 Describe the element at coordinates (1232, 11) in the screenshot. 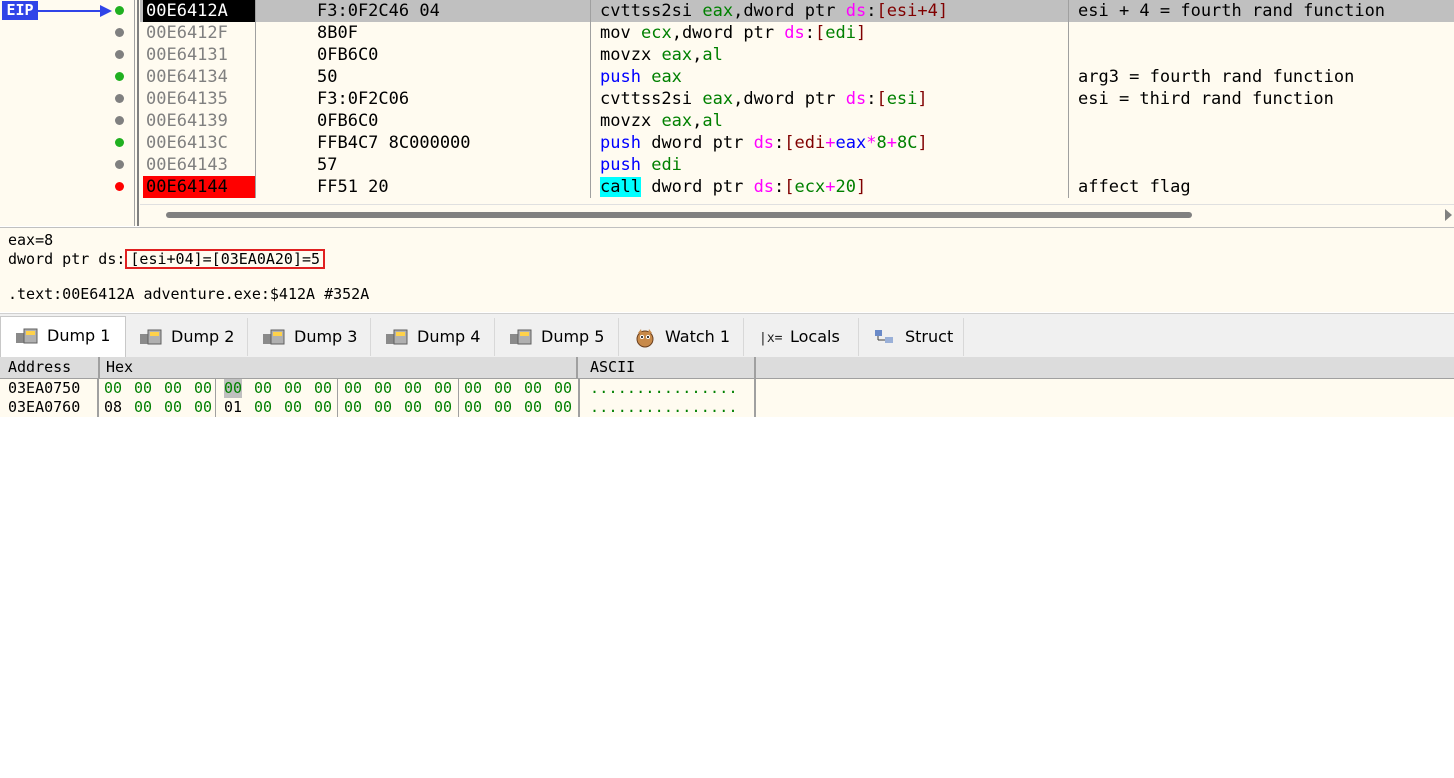

I see `row-comment: esi + 4 = fourth rand function` at that location.